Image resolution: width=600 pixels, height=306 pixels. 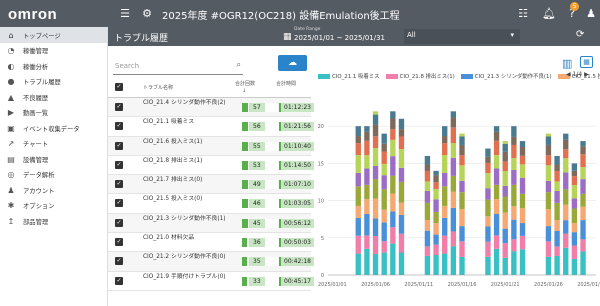 I want to click on sidebar-item-7: ↗ チャート, so click(x=53, y=144).